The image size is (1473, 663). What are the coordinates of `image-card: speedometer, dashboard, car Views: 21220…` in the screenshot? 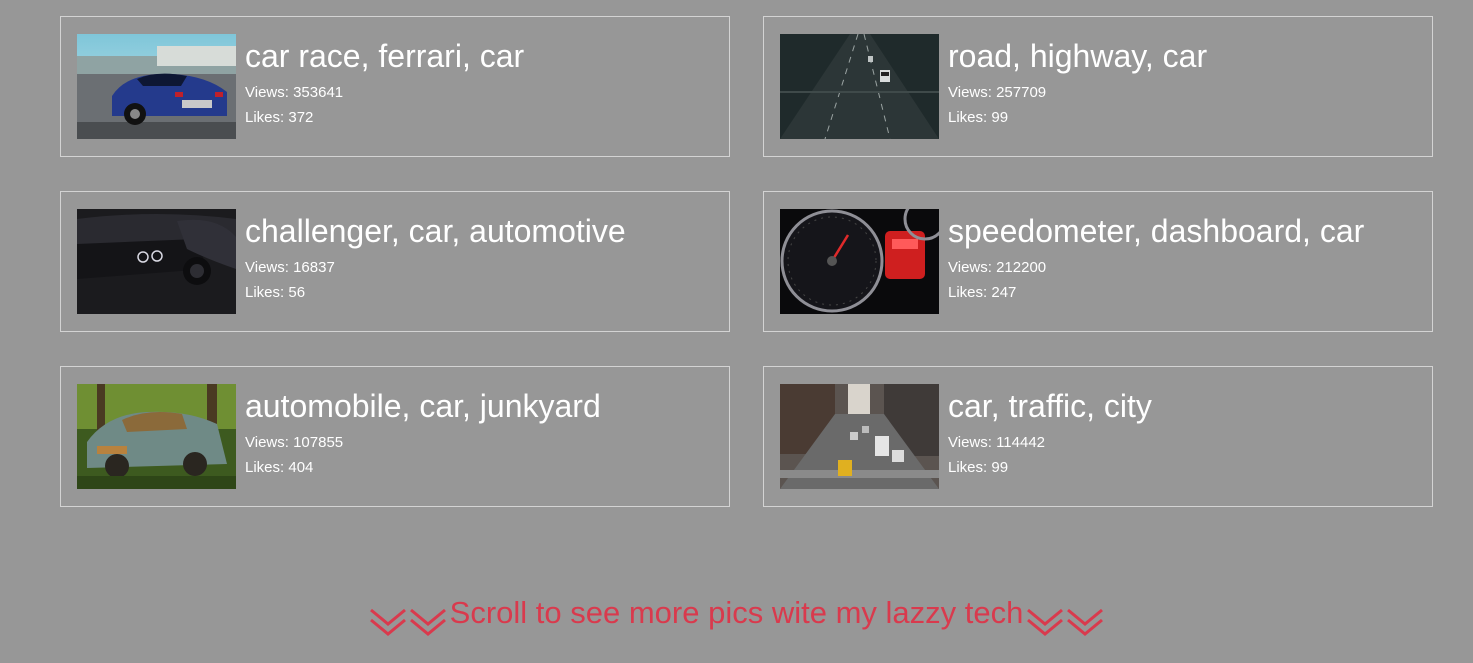 It's located at (1098, 261).